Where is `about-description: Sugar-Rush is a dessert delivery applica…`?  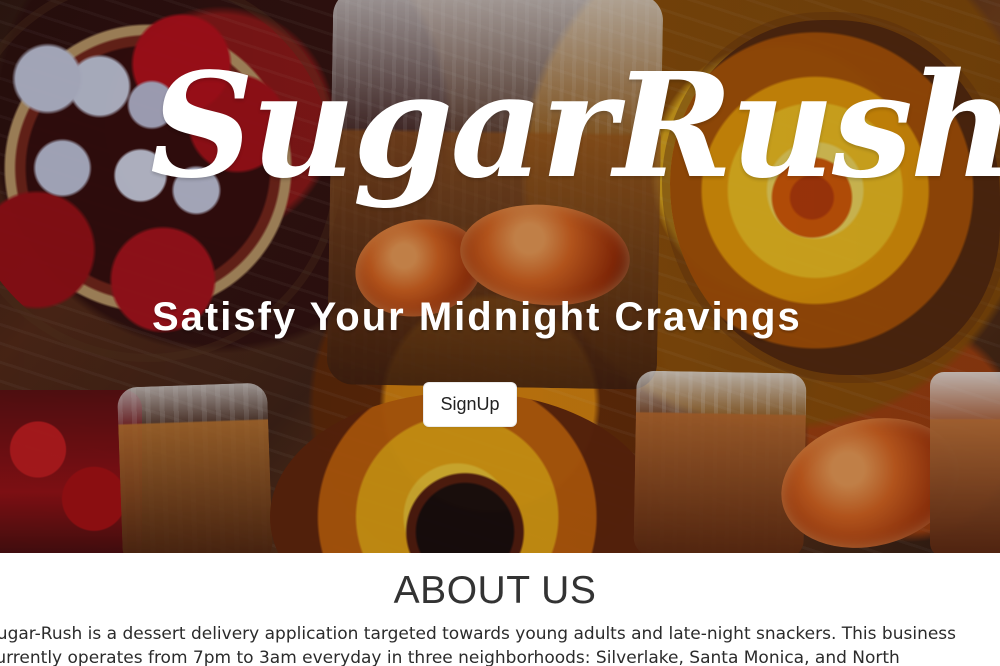 about-description: Sugar-Rush is a dessert delivery applica… is located at coordinates (478, 645).